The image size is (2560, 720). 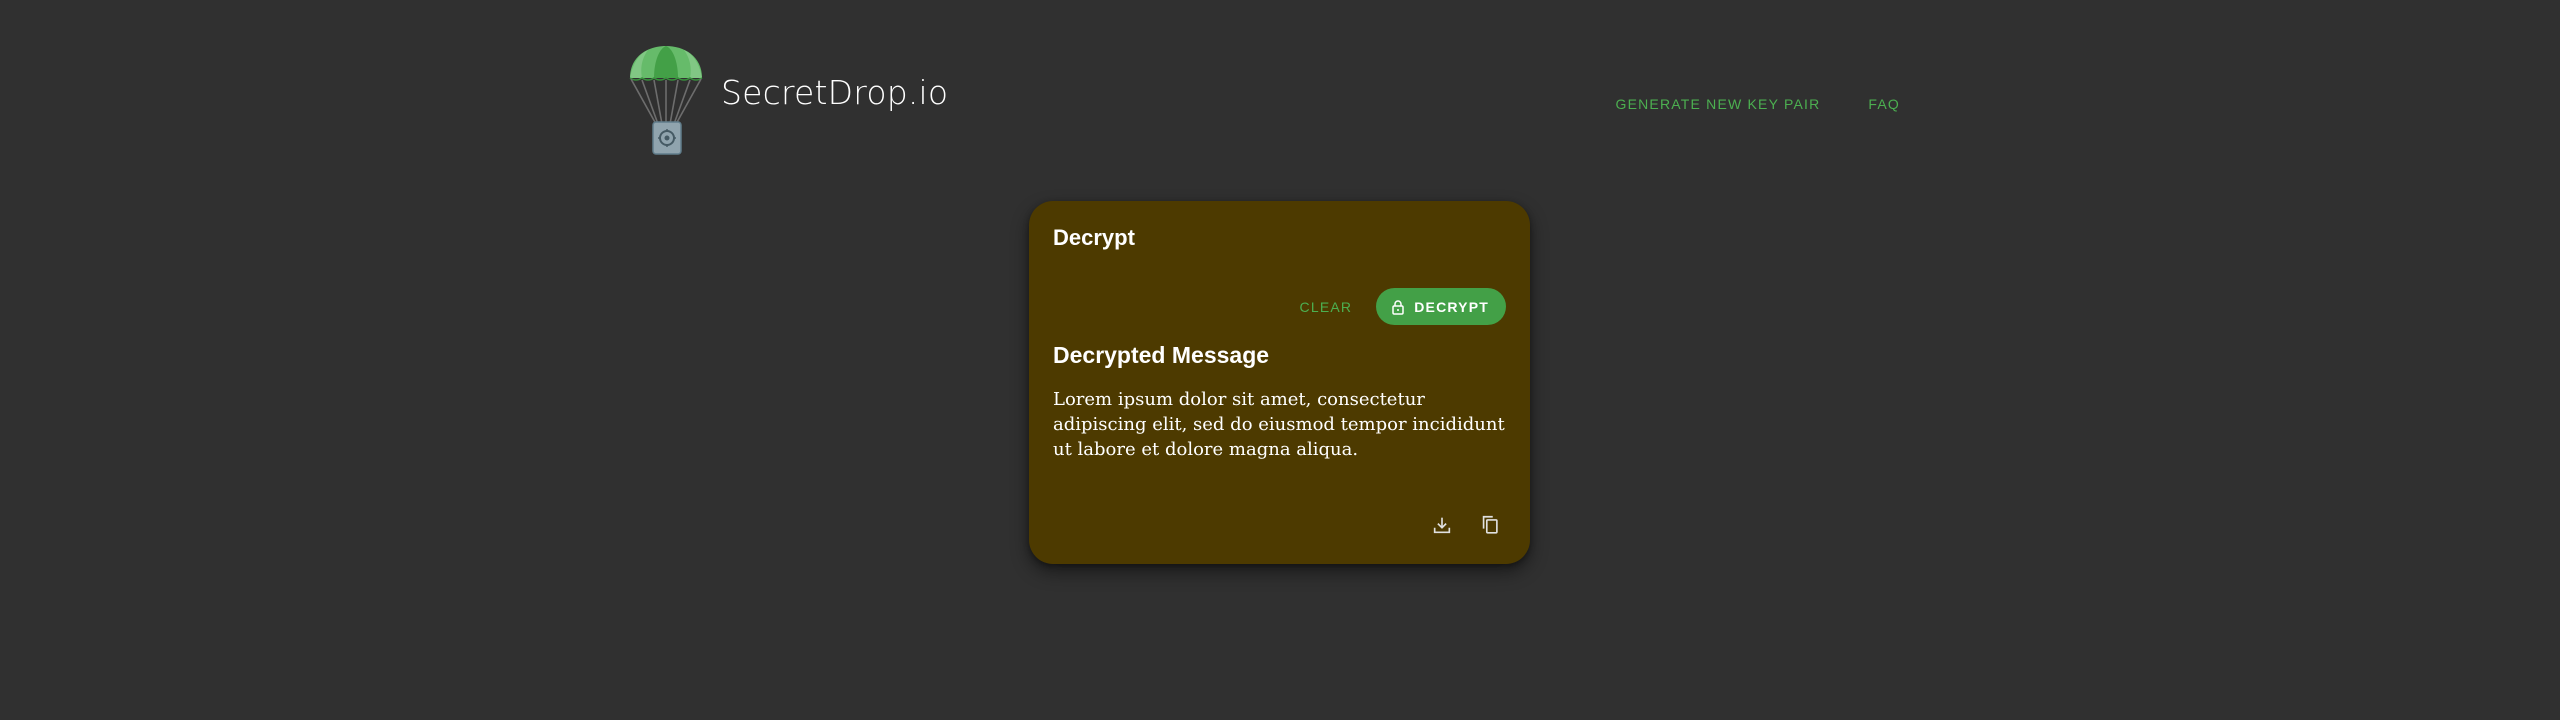 I want to click on copy-button, so click(x=1490, y=525).